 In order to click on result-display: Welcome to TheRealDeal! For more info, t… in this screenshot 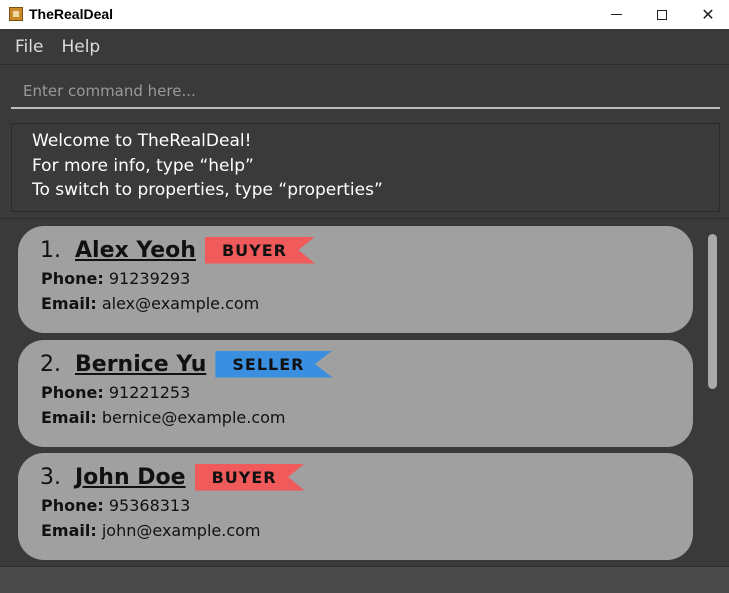, I will do `click(365, 167)`.